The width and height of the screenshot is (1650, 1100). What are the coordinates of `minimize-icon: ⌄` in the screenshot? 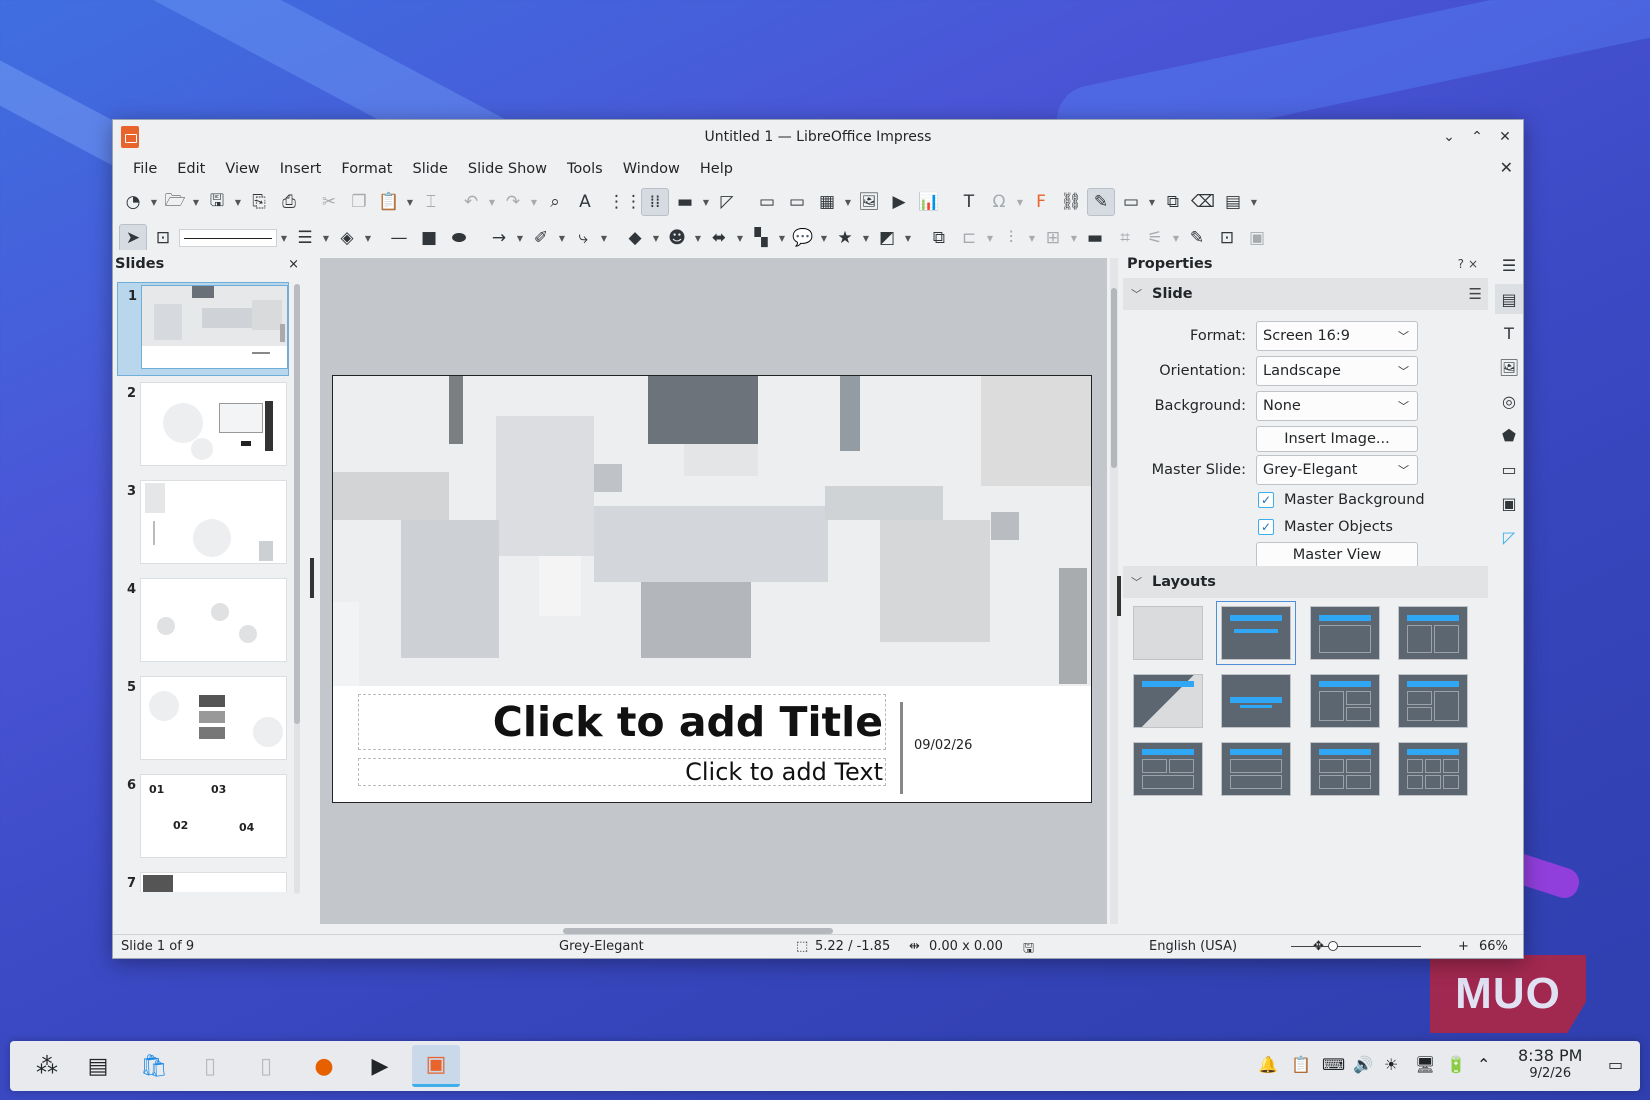 It's located at (1449, 137).